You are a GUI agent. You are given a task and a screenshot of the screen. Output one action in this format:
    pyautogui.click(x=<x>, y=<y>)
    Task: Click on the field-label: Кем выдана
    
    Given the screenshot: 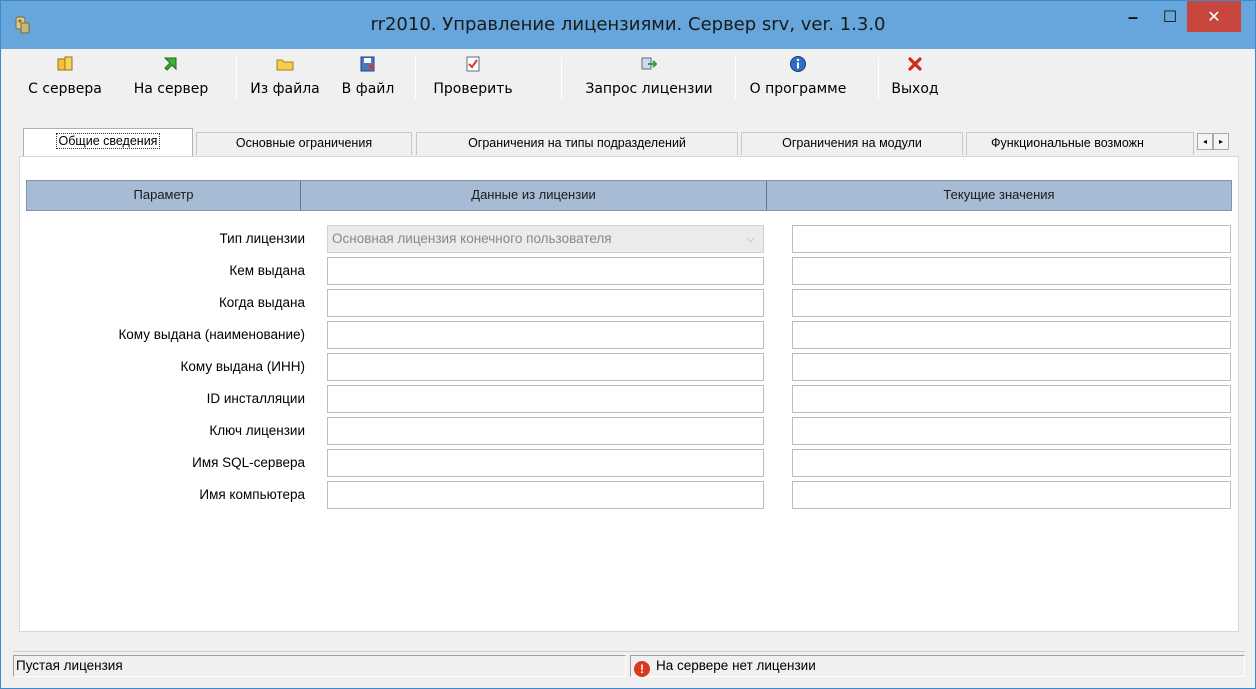 What is the action you would take?
    pyautogui.click(x=267, y=270)
    